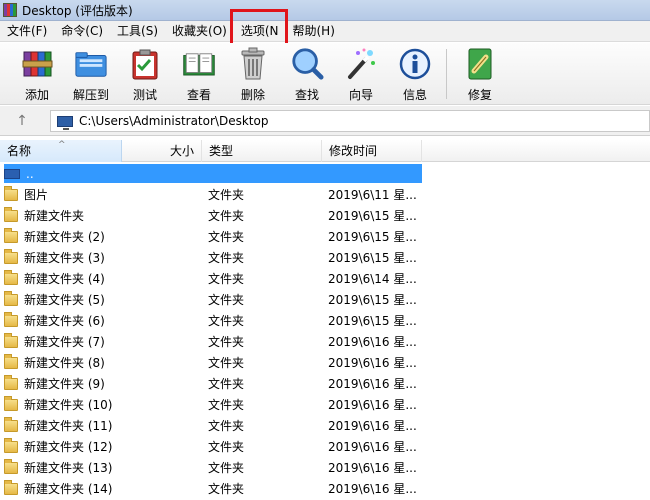 This screenshot has height=500, width=650. What do you see at coordinates (64, 279) in the screenshot?
I see `list-item-label: 新建文件夹 (4)` at bounding box center [64, 279].